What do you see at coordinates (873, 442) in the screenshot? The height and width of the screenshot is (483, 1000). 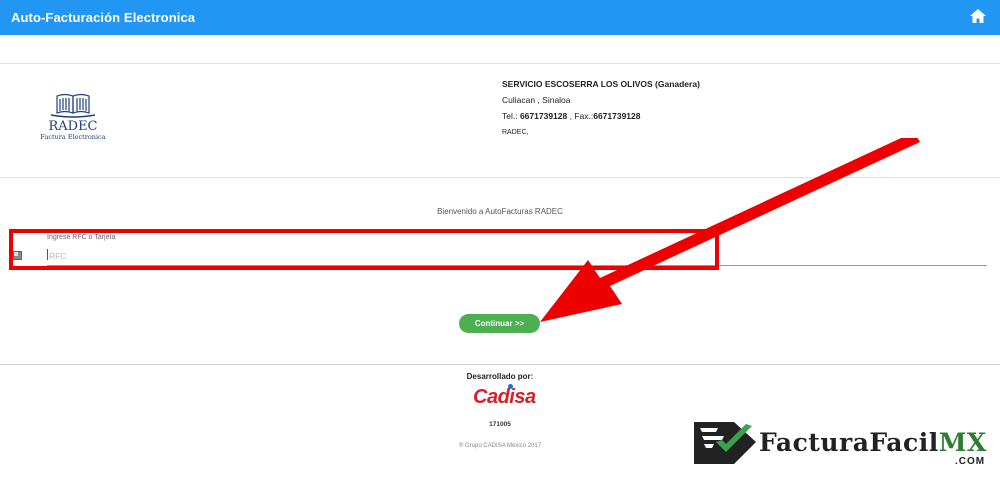 I see `facturafacil-wordmark: FacturaFacilMX` at bounding box center [873, 442].